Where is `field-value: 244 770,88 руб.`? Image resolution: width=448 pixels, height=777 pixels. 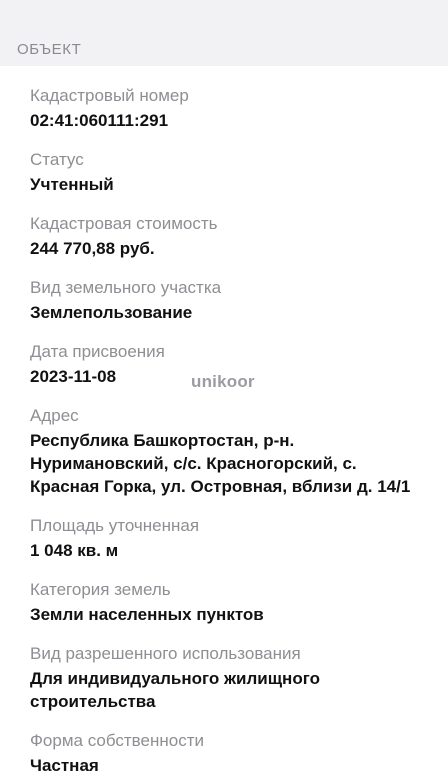 field-value: 244 770,88 руб. is located at coordinates (92, 248).